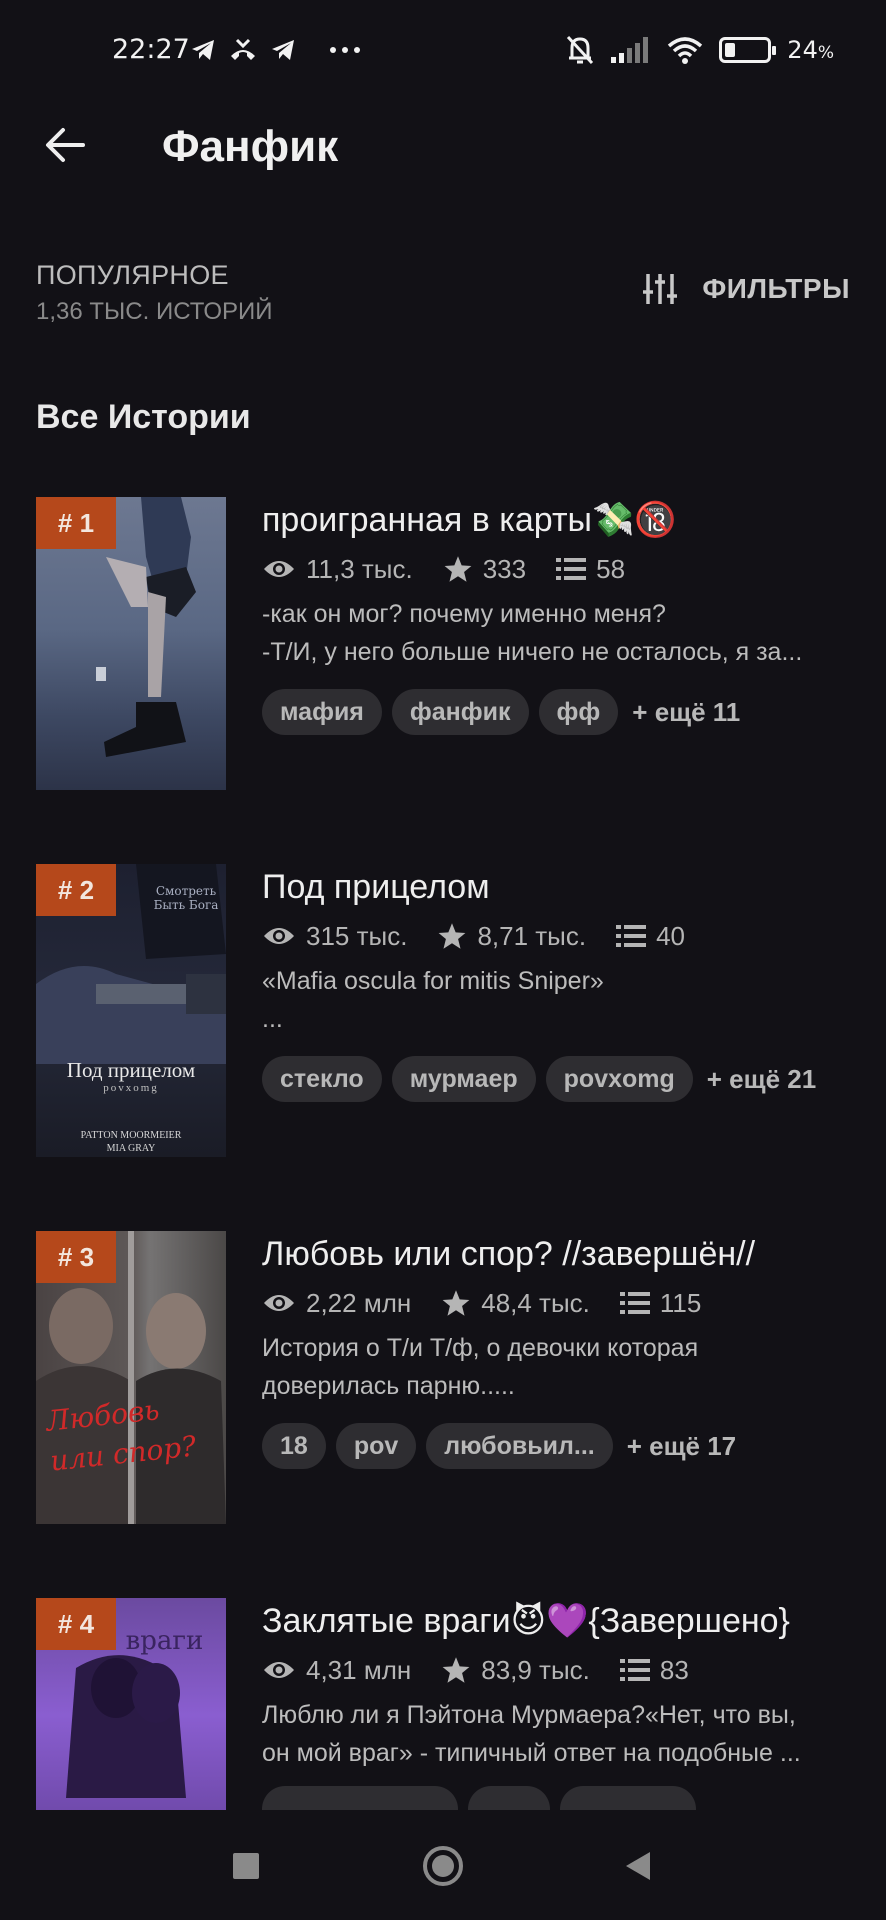  I want to click on sort-title: ПОПУЛЯРНОЕ, so click(132, 275).